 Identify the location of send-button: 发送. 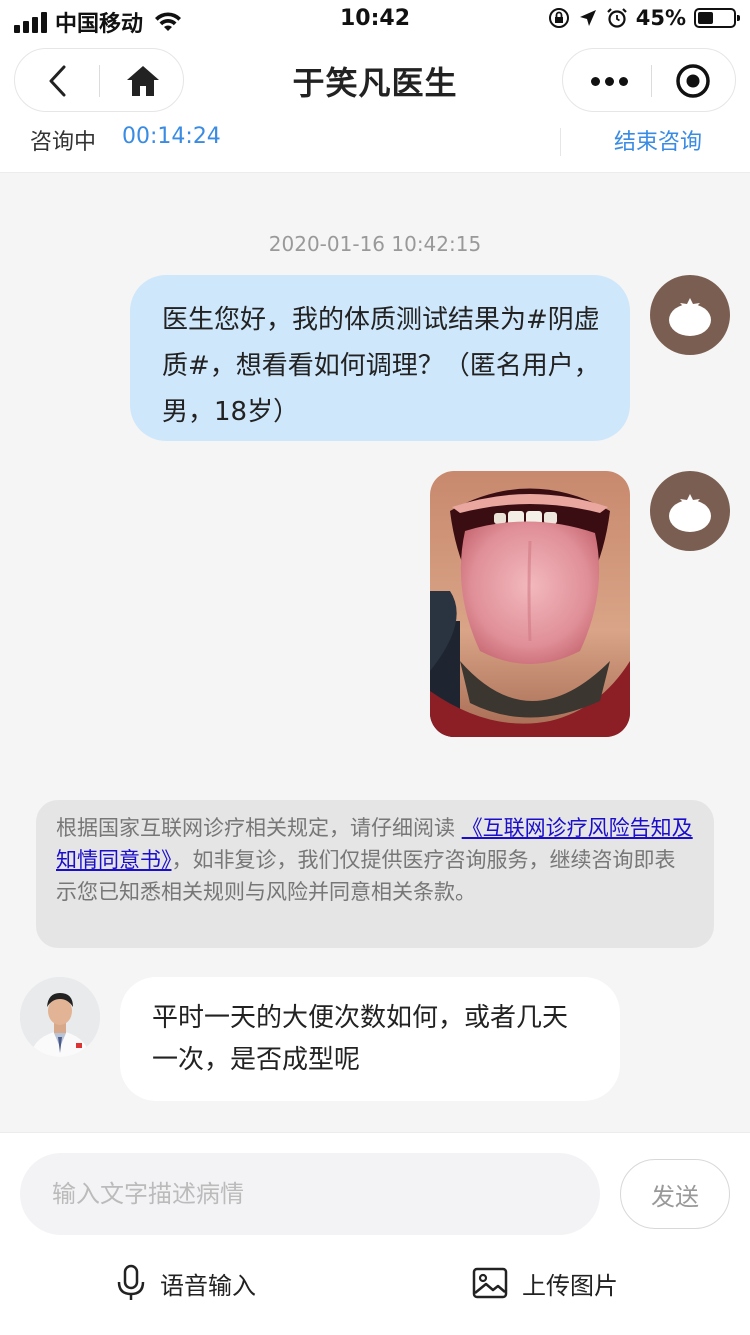
(675, 1194).